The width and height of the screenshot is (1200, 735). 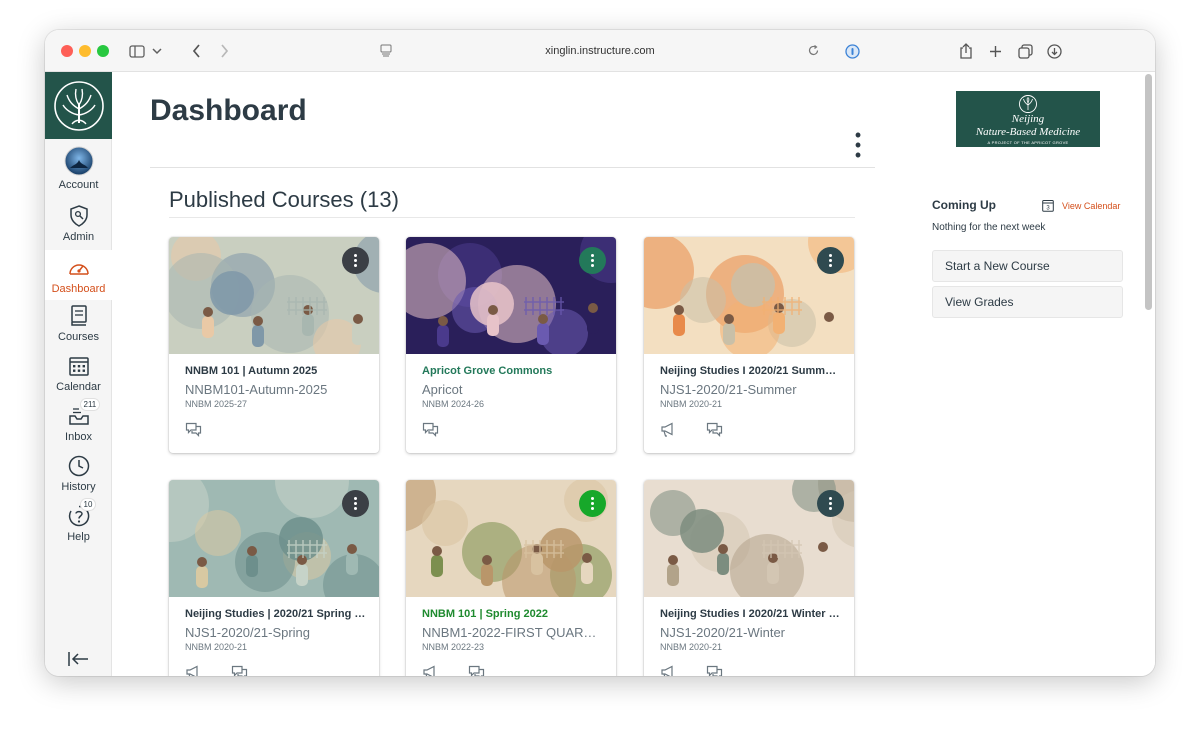 What do you see at coordinates (386, 52) in the screenshot?
I see `page-menu-icon` at bounding box center [386, 52].